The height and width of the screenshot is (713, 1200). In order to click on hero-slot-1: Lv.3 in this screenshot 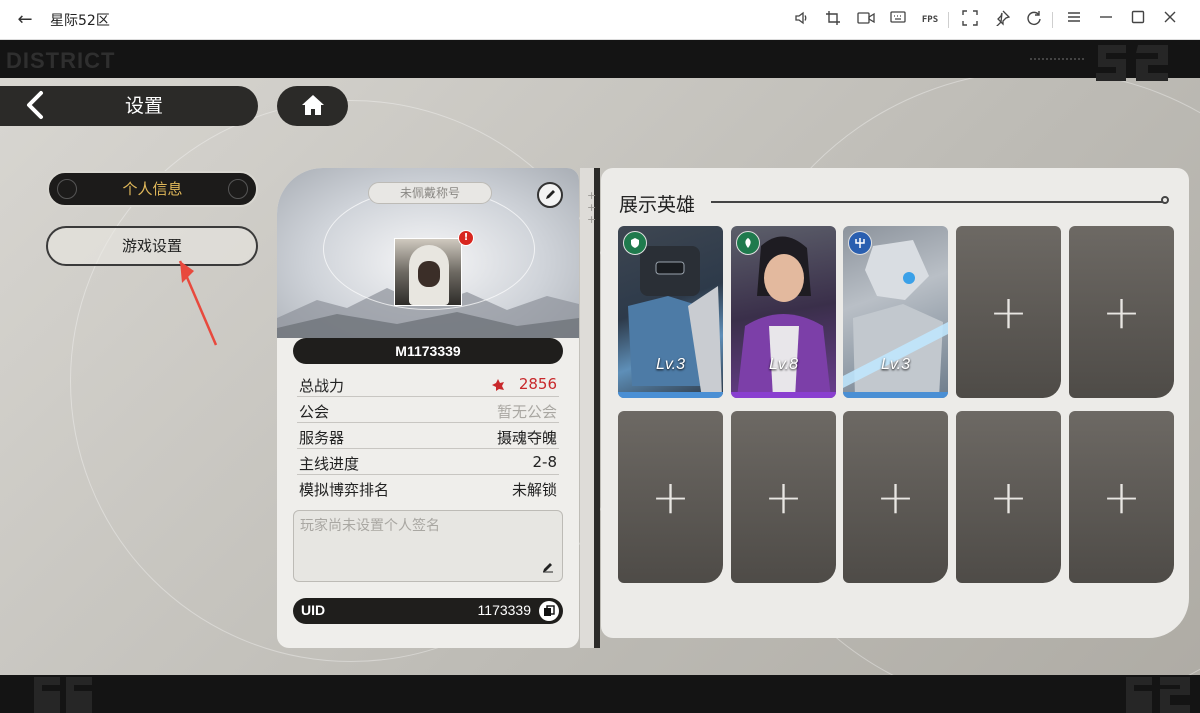, I will do `click(670, 312)`.